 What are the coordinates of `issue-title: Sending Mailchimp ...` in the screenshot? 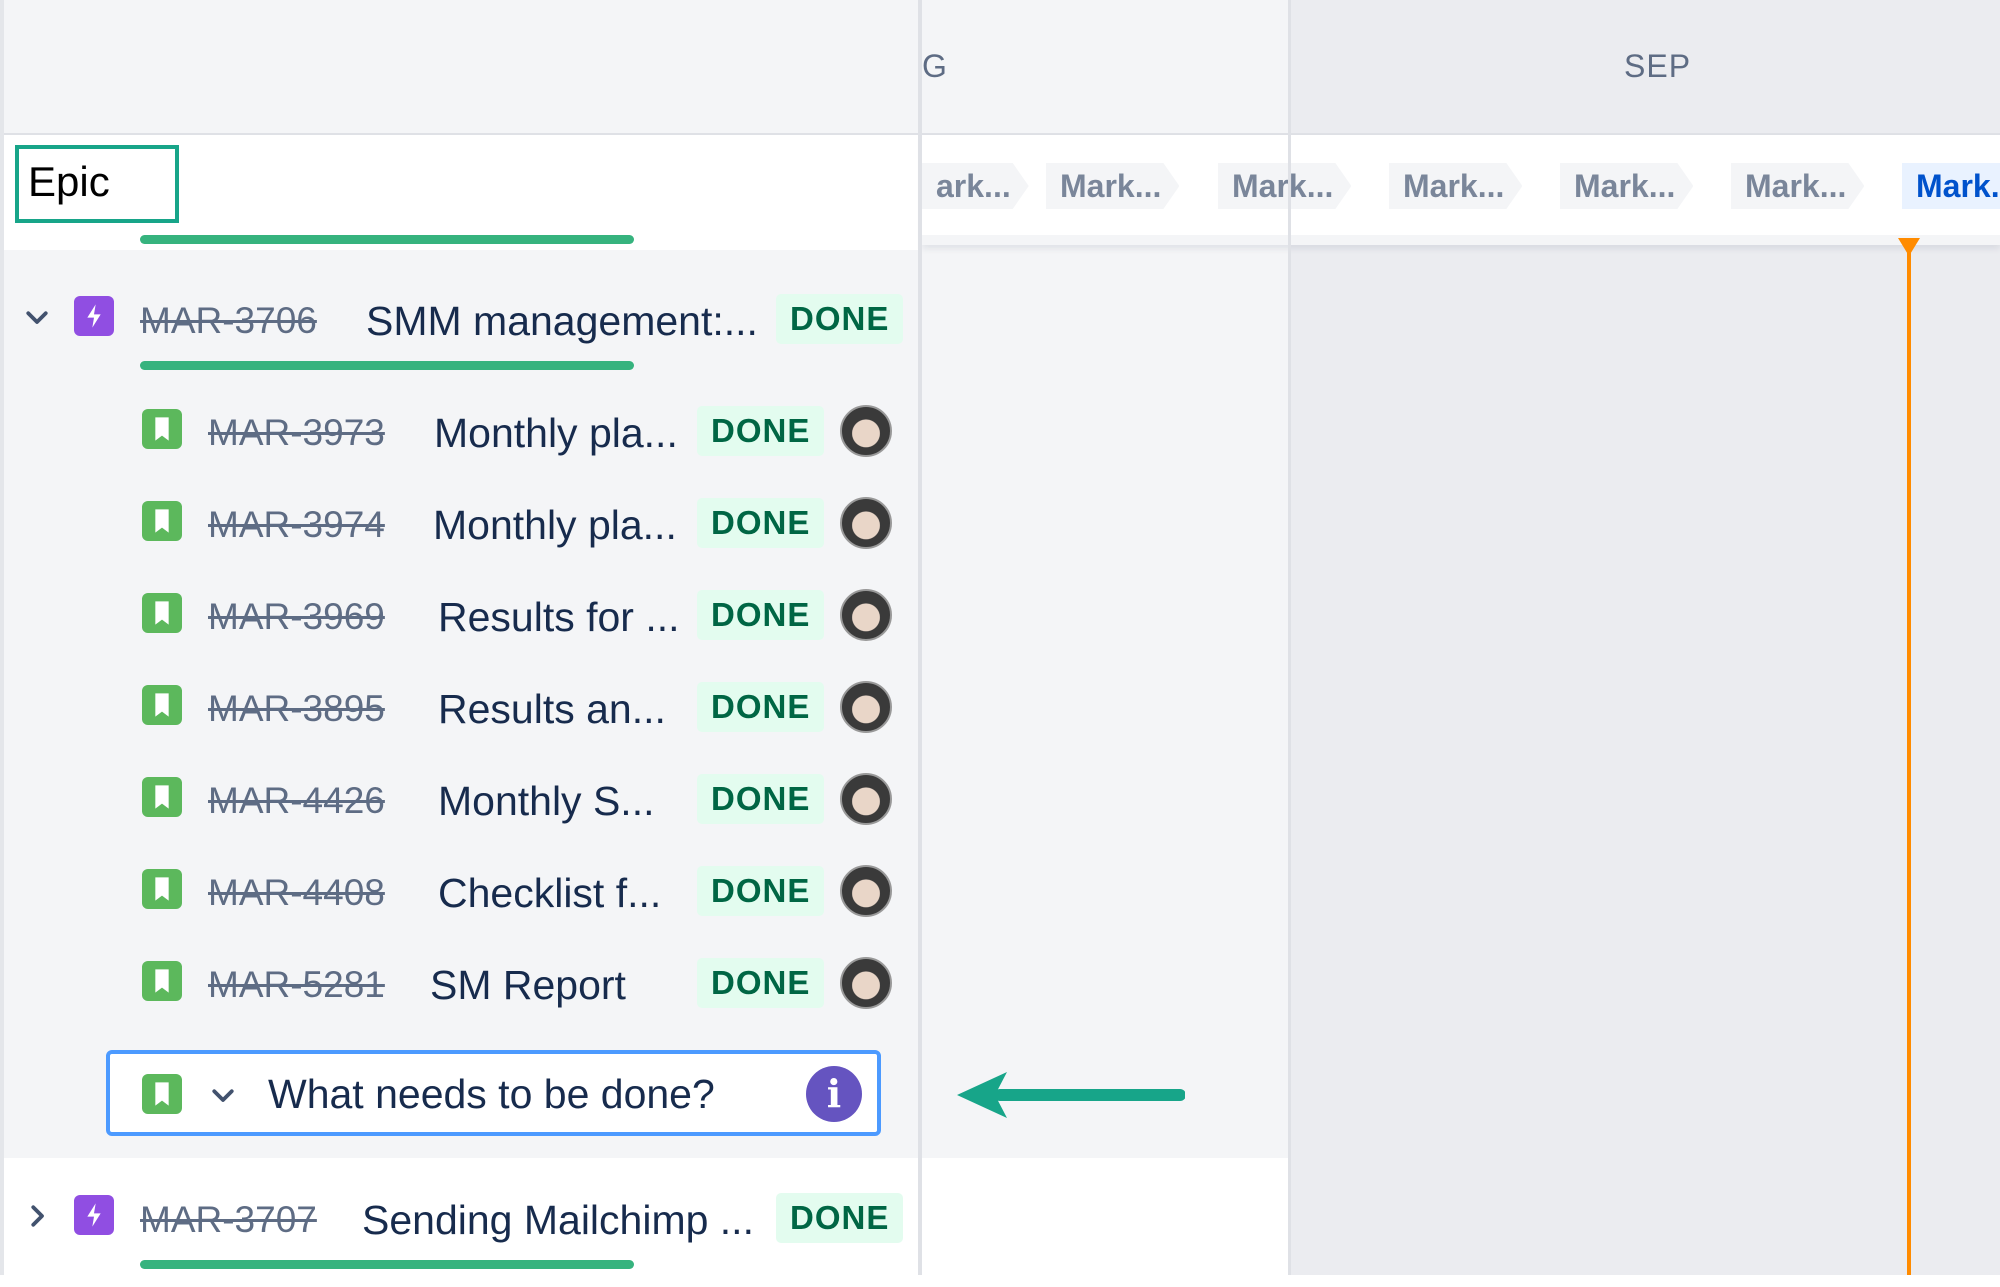 It's located at (562, 1220).